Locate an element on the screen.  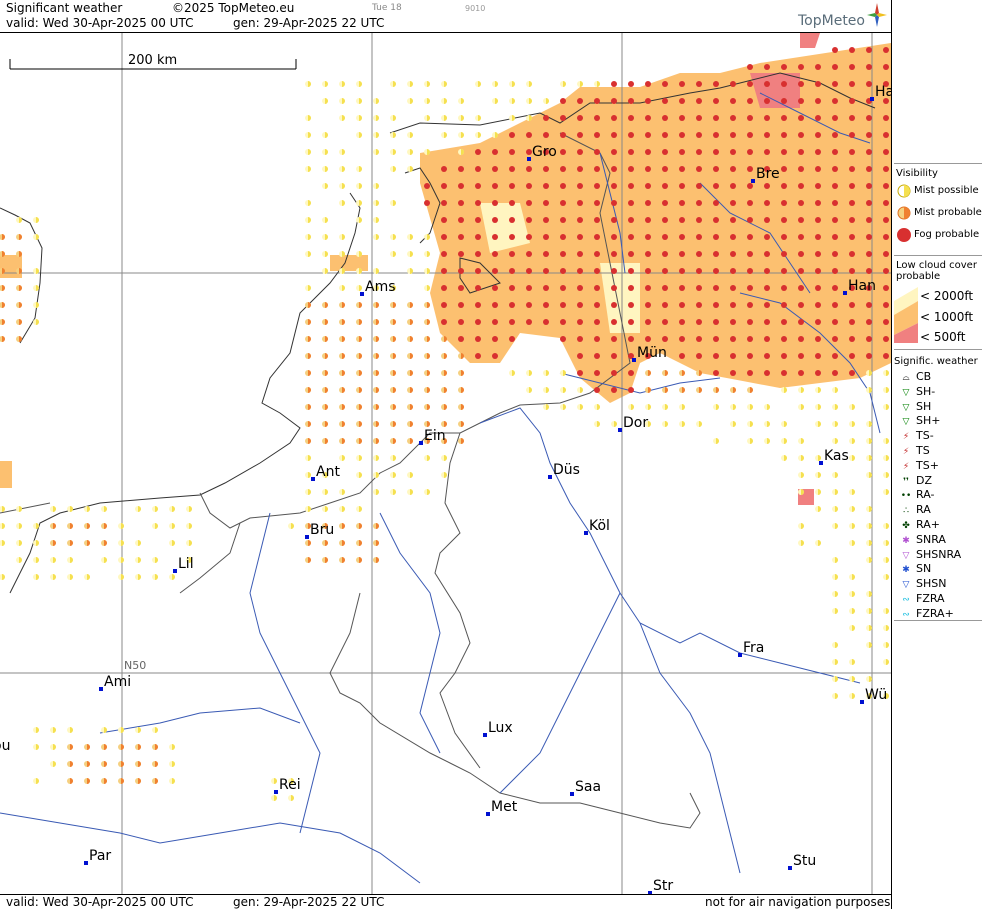
copyright: ©2025 TopMeteo.eu is located at coordinates (233, 8).